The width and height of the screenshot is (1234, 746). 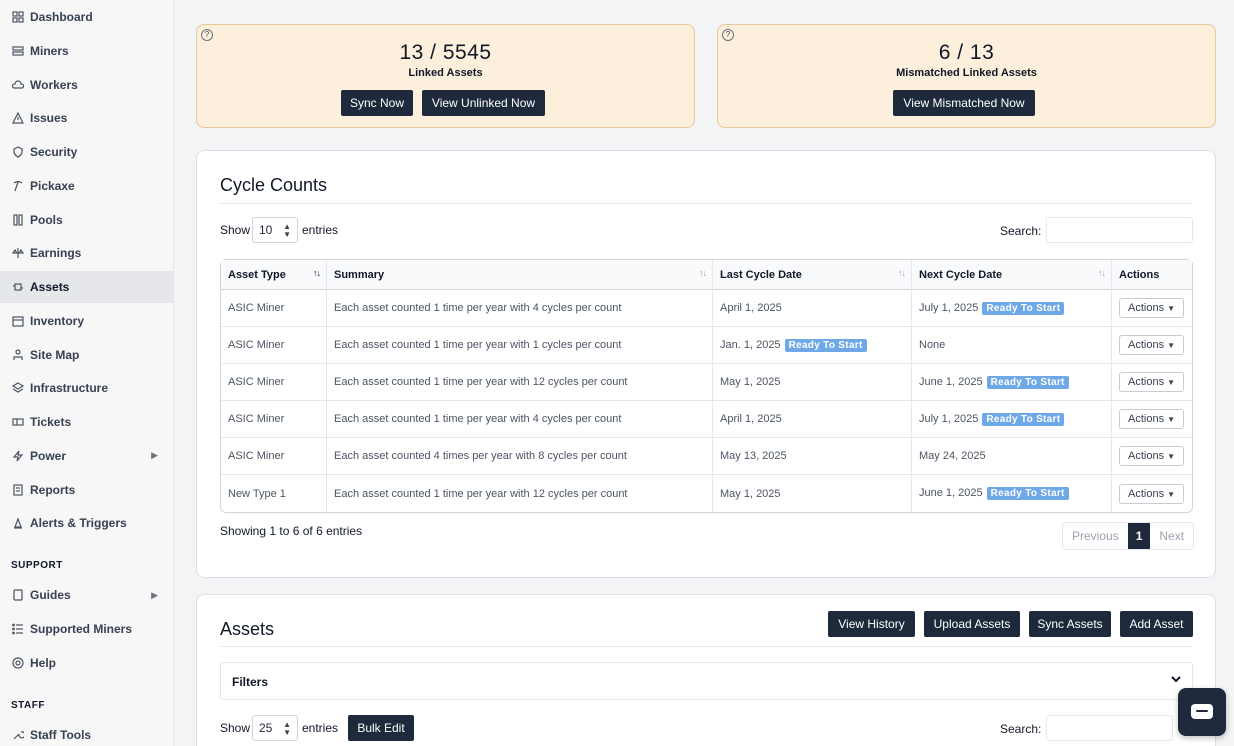 I want to click on page-size-value: 25, so click(x=266, y=728).